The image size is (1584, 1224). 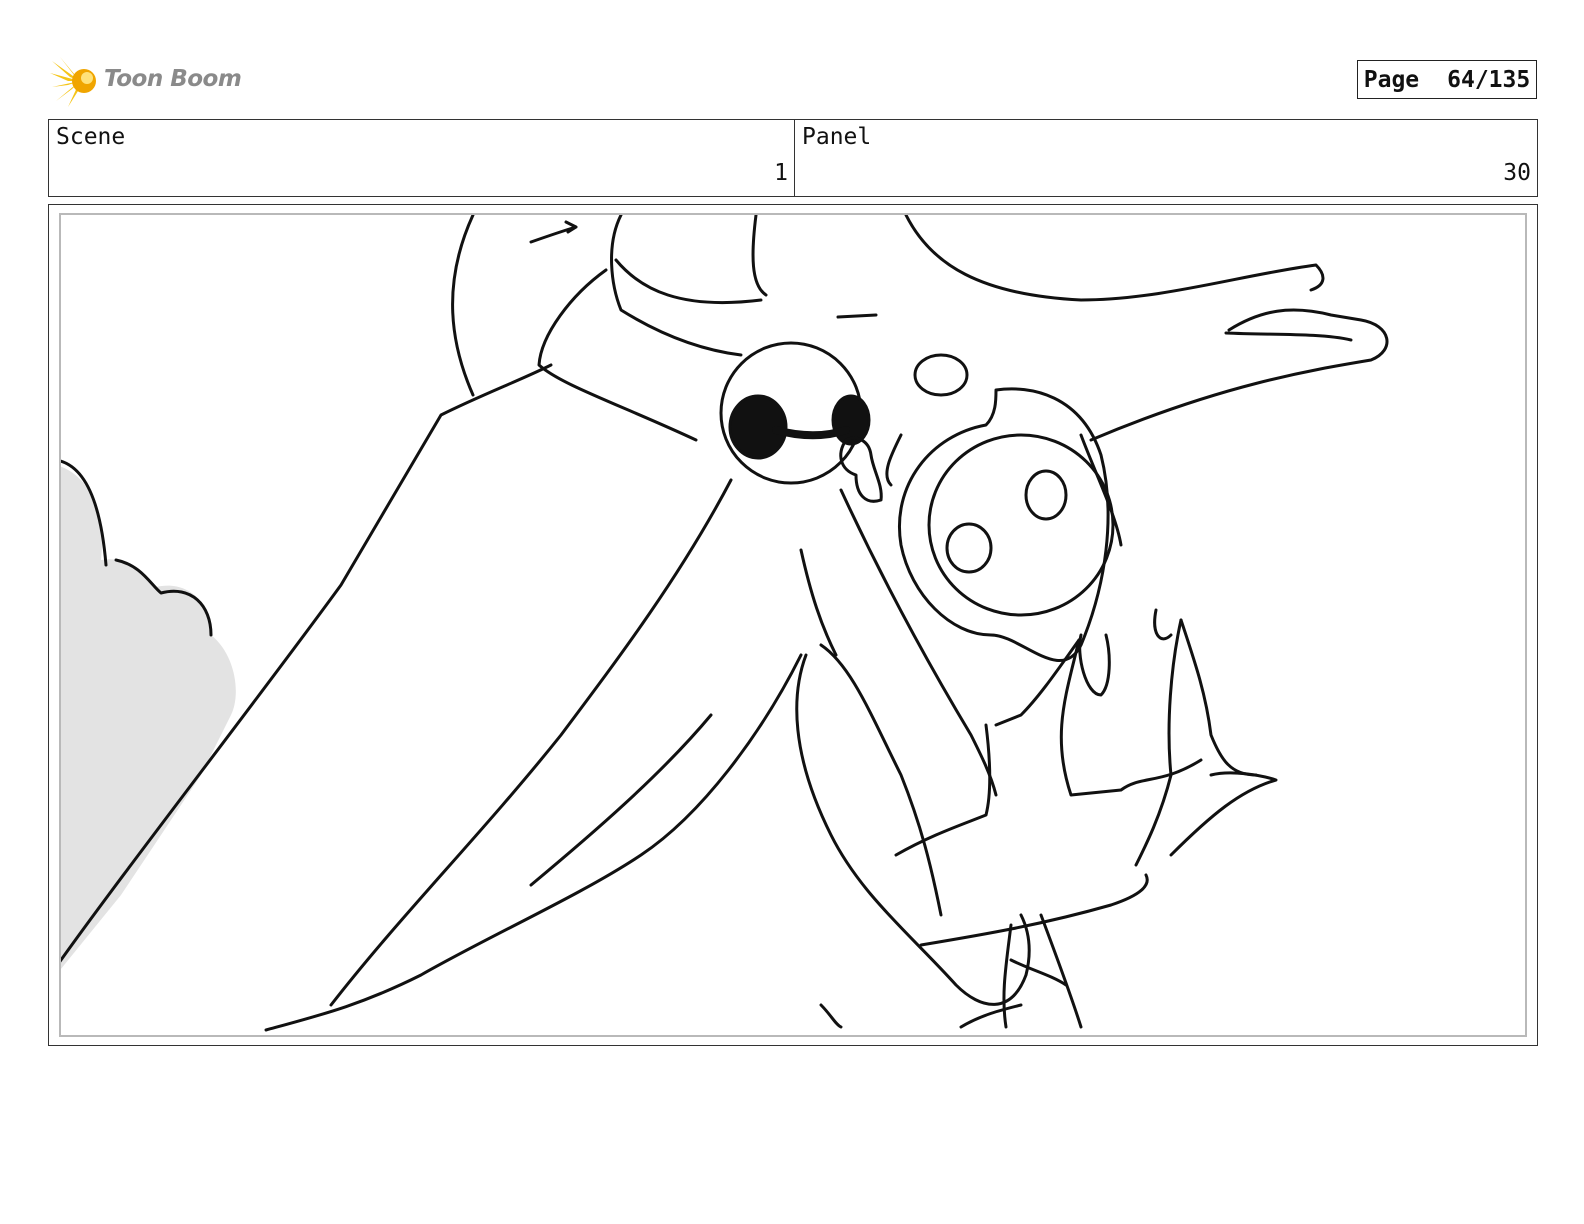 I want to click on face-eye-upper, so click(x=1046, y=495).